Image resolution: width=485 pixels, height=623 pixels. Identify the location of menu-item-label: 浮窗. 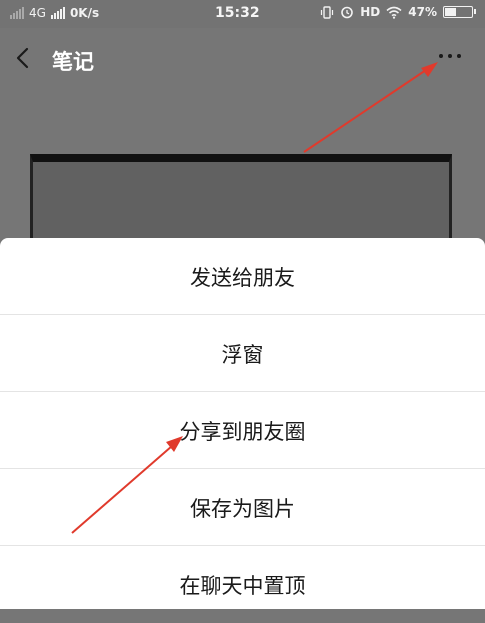
(242, 354).